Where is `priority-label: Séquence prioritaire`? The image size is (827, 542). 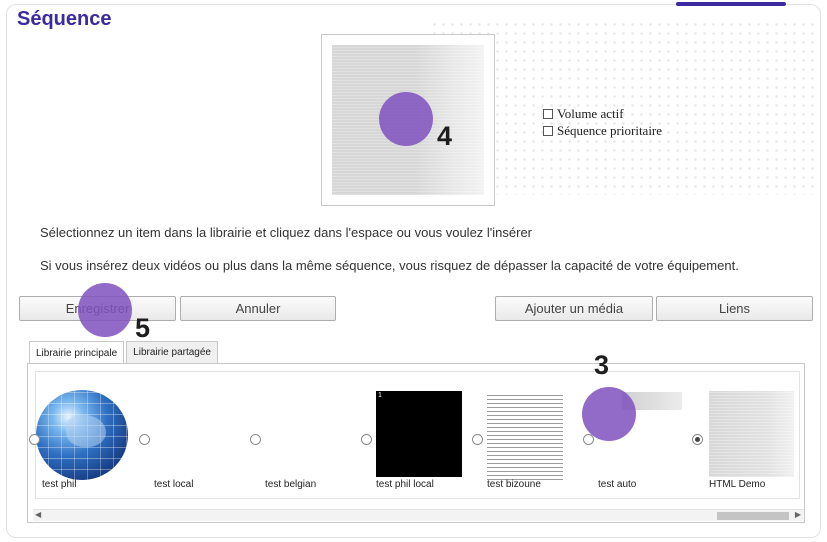 priority-label: Séquence prioritaire is located at coordinates (610, 130).